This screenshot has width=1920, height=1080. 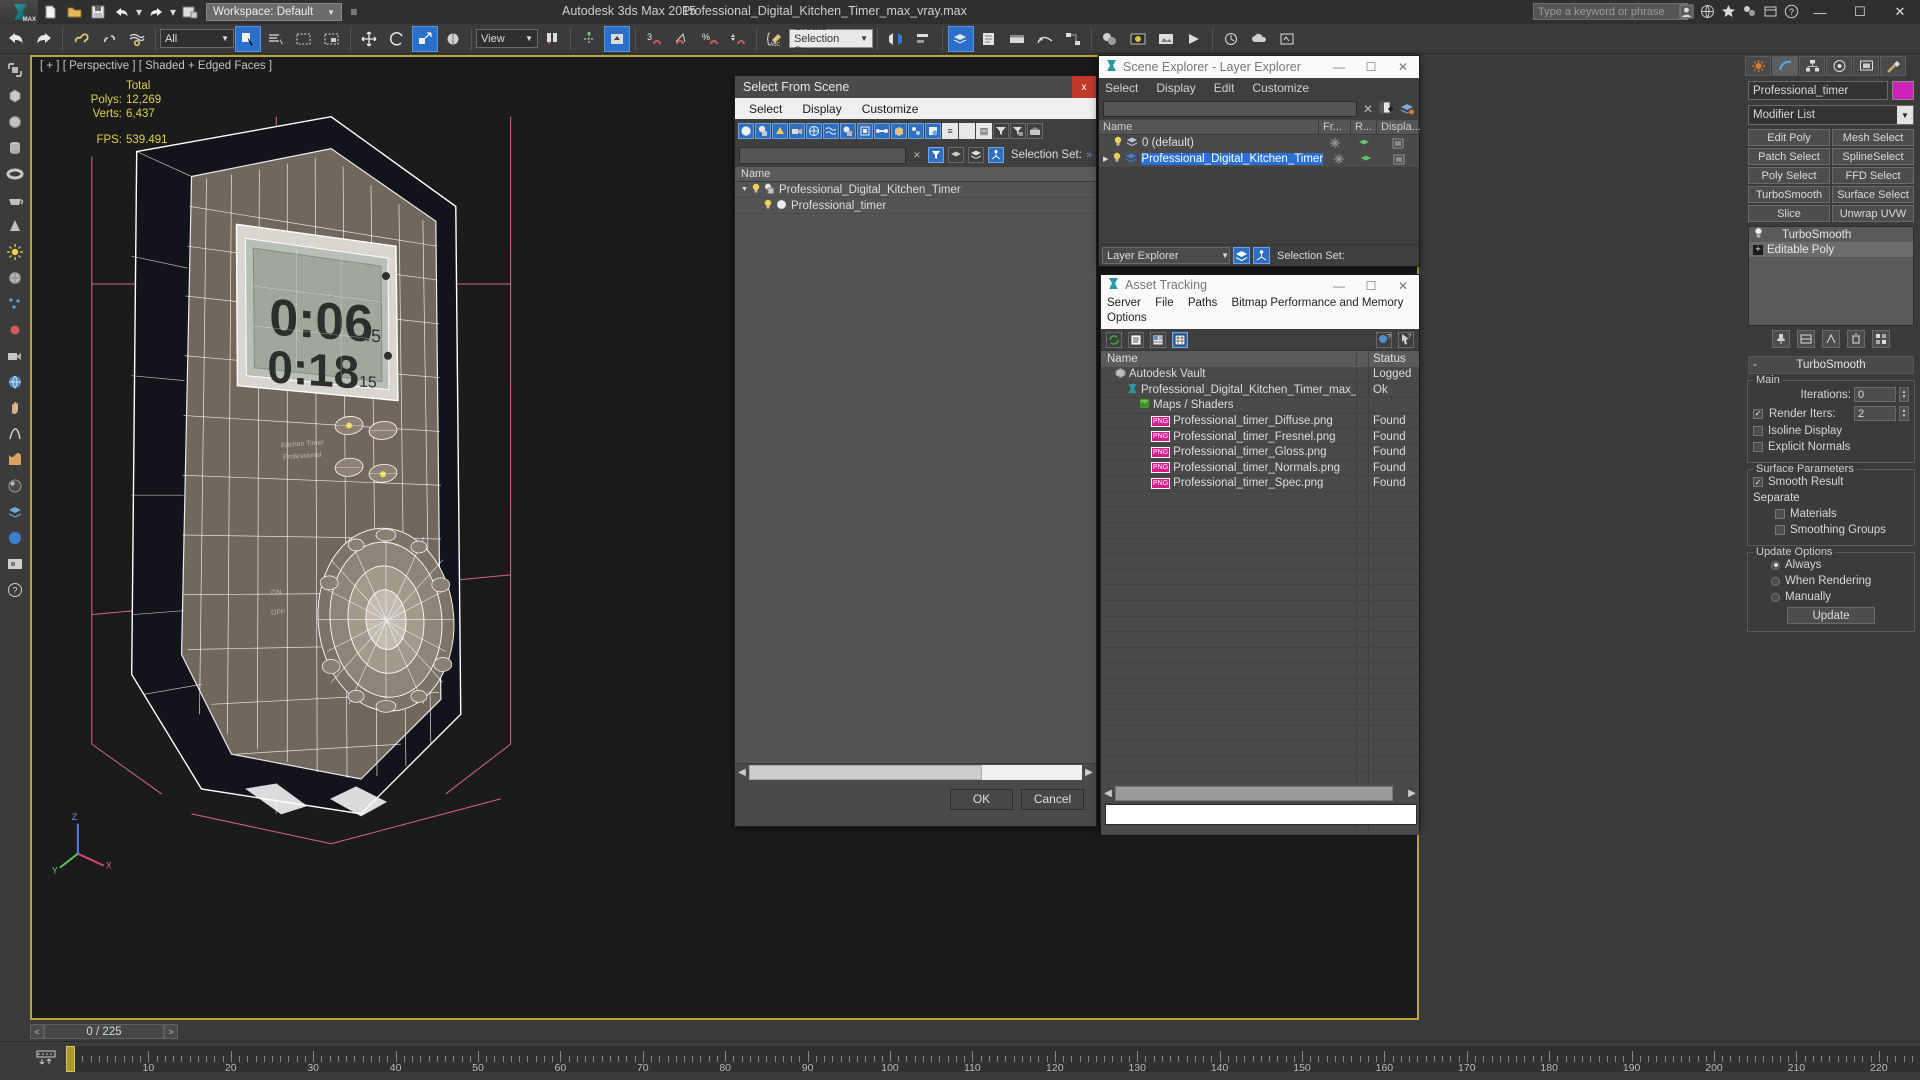 I want to click on select-and-rotate-icon, so click(x=397, y=39).